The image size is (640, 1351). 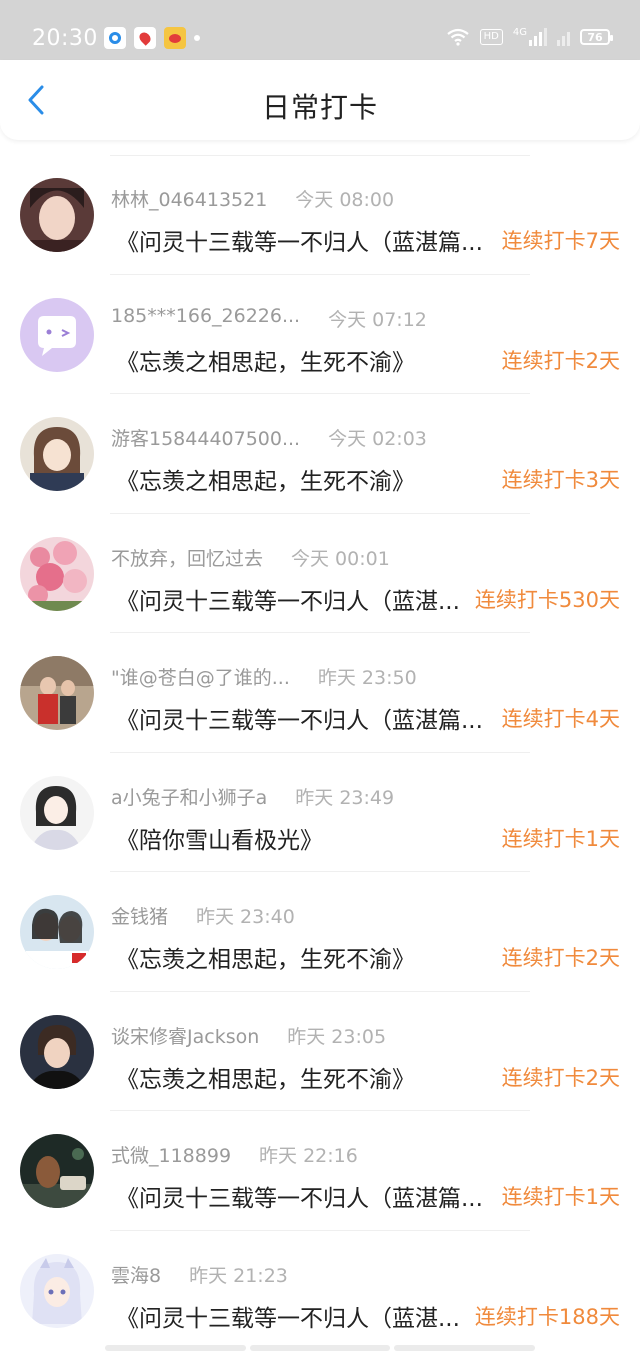 I want to click on checkin-time: 昨天 23:05, so click(x=337, y=1036).